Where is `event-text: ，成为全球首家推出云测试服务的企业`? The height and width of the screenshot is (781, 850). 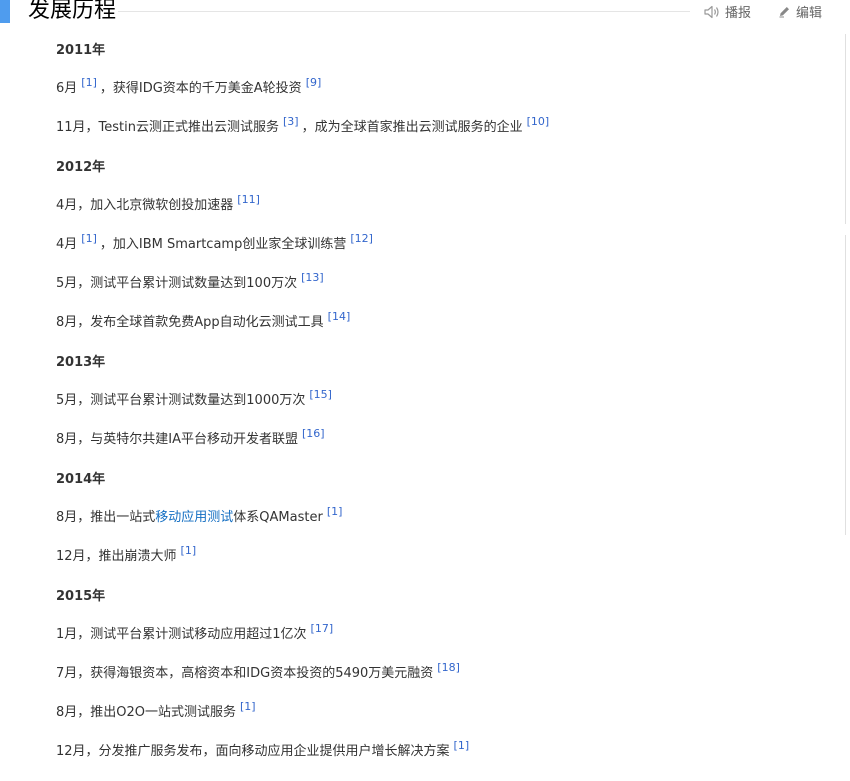
event-text: ，成为全球首家推出云测试服务的企业 is located at coordinates (412, 127).